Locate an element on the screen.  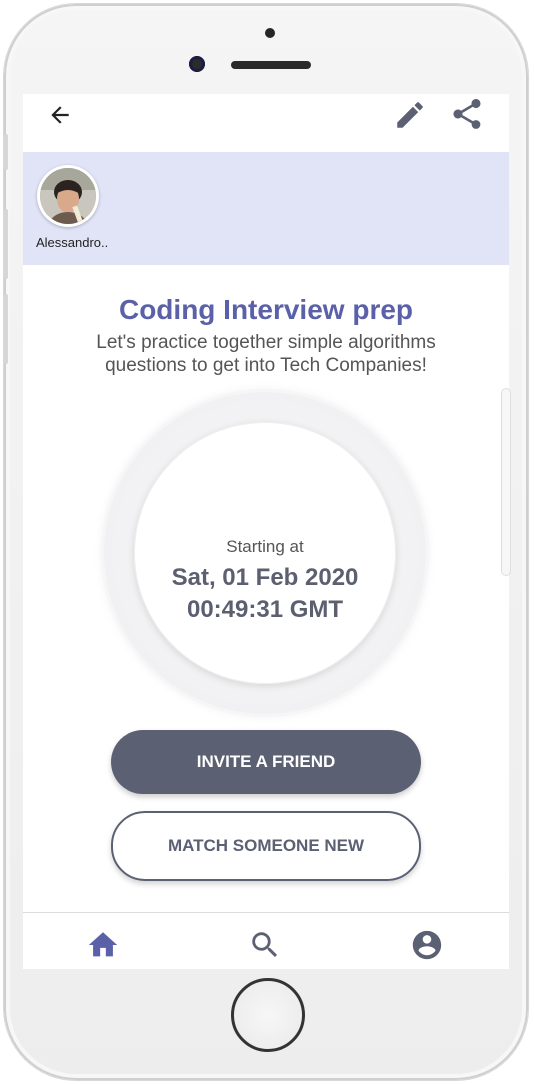
avatar is located at coordinates (68, 196).